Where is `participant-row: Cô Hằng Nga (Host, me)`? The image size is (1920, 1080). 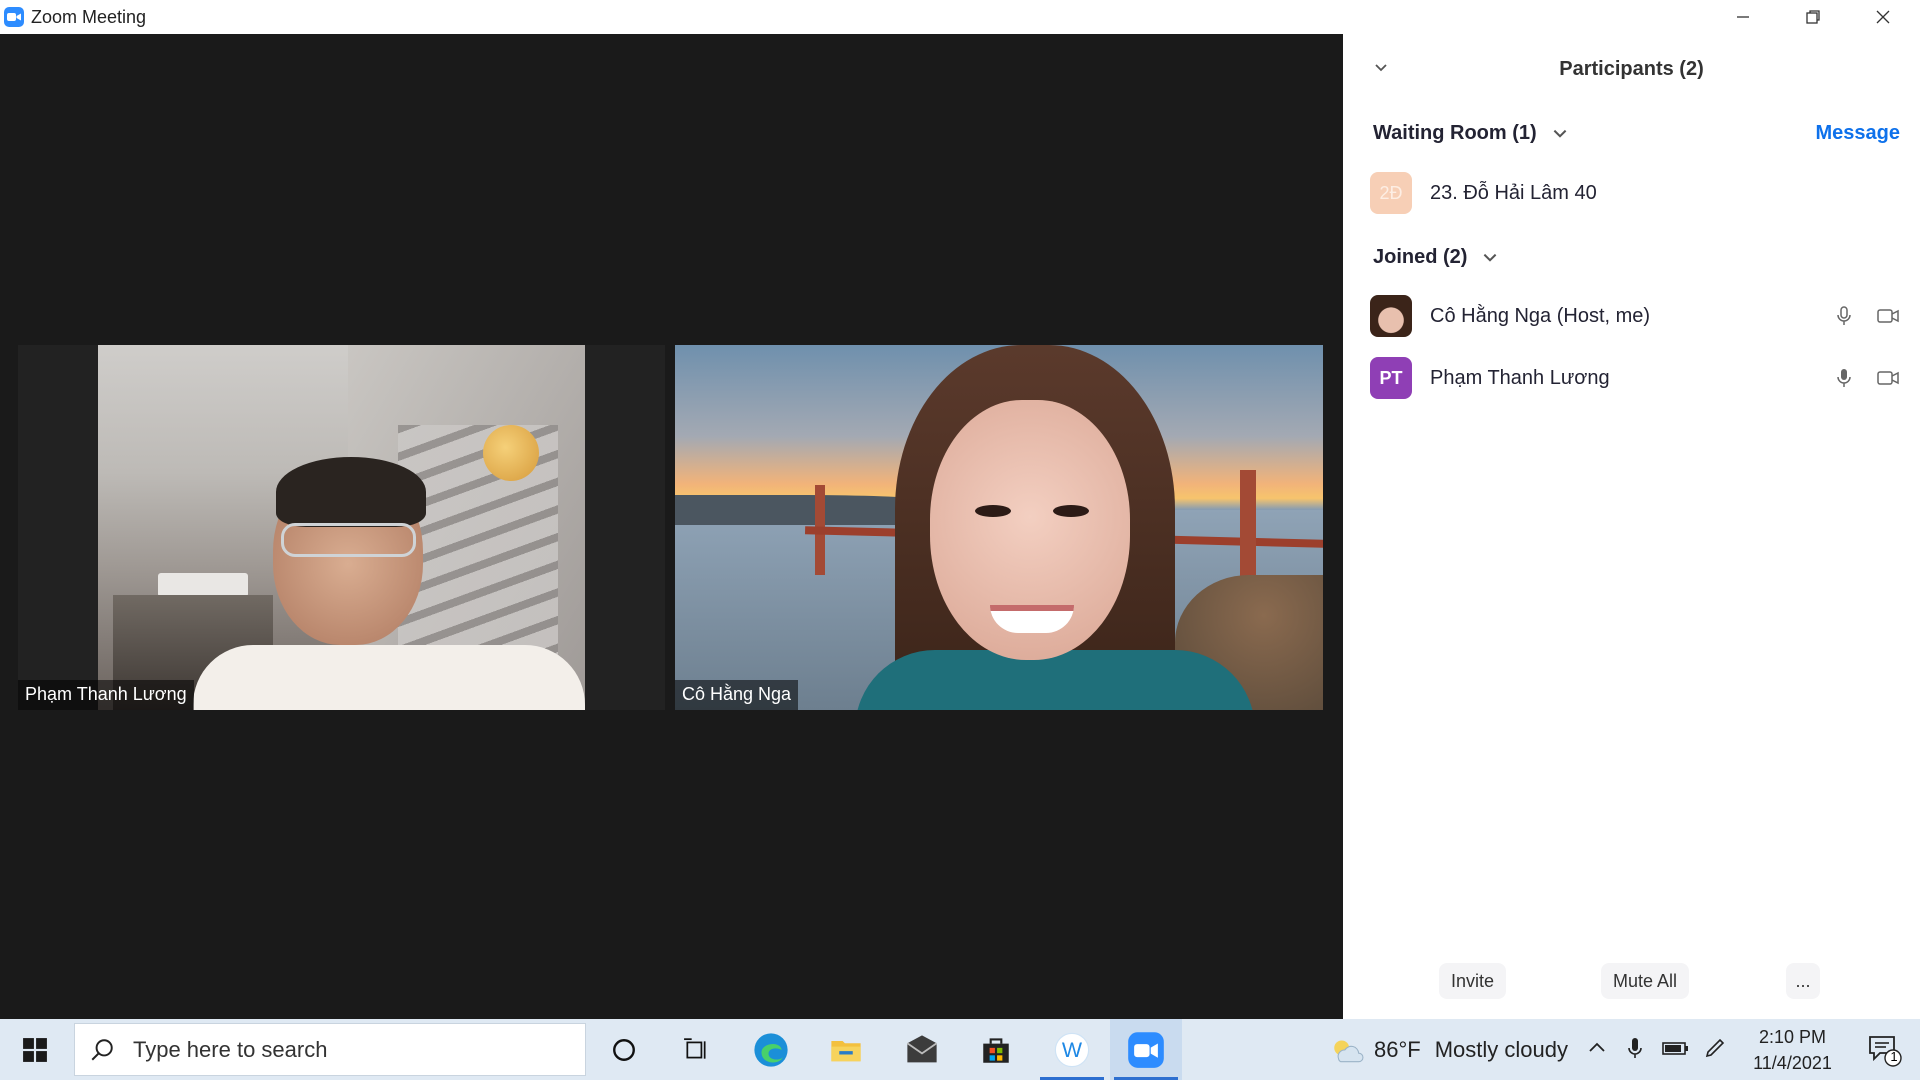 participant-row: Cô Hằng Nga (Host, me) is located at coordinates (1635, 316).